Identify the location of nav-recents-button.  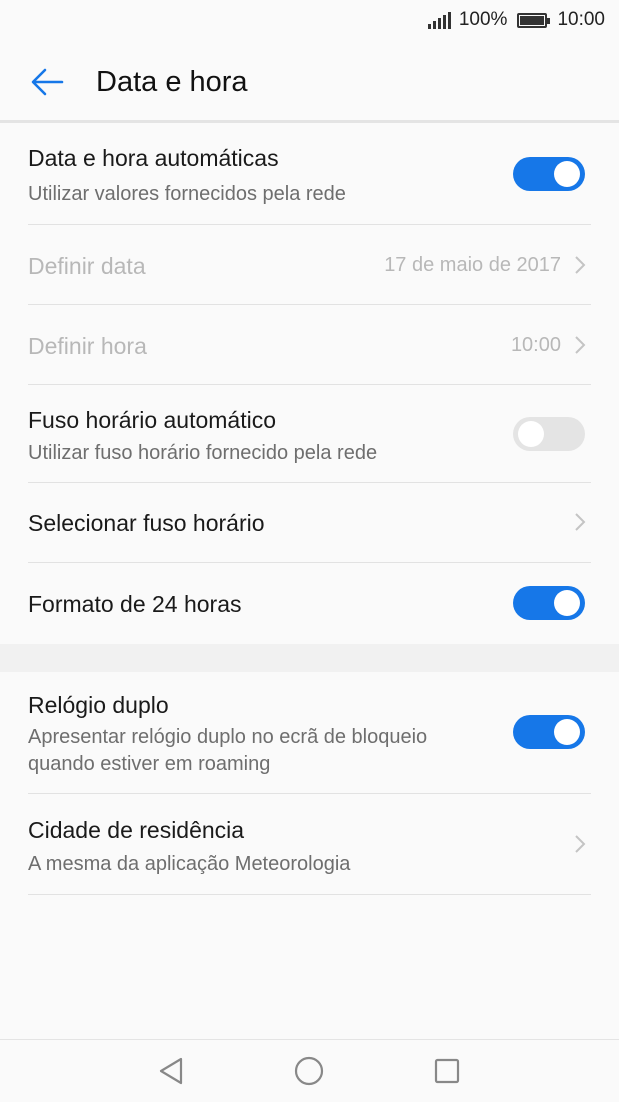
(447, 1071).